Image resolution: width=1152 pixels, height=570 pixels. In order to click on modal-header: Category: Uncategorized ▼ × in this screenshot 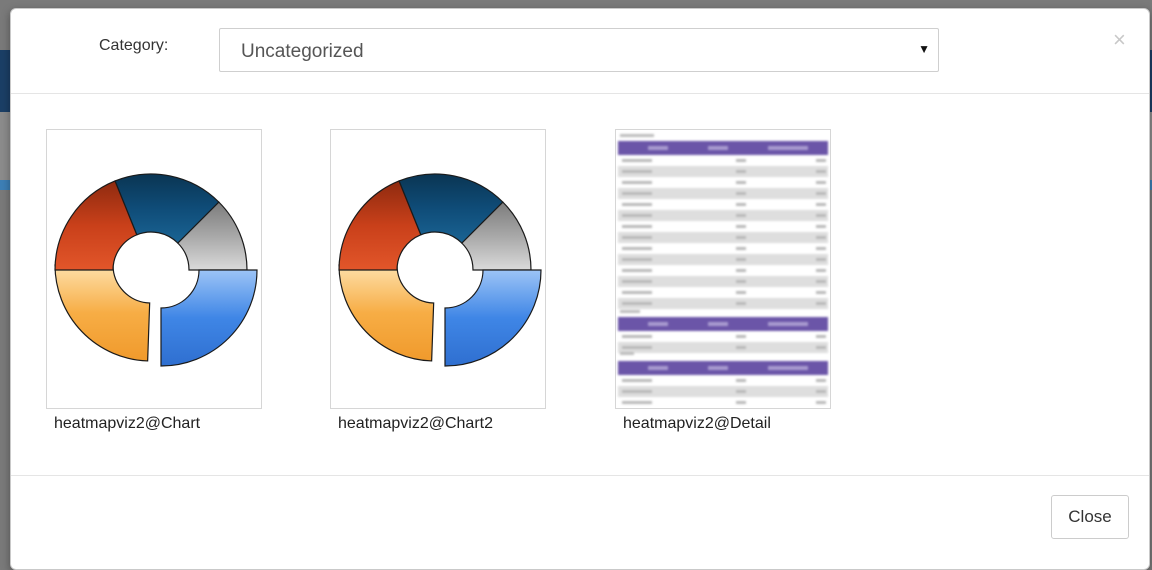, I will do `click(580, 51)`.